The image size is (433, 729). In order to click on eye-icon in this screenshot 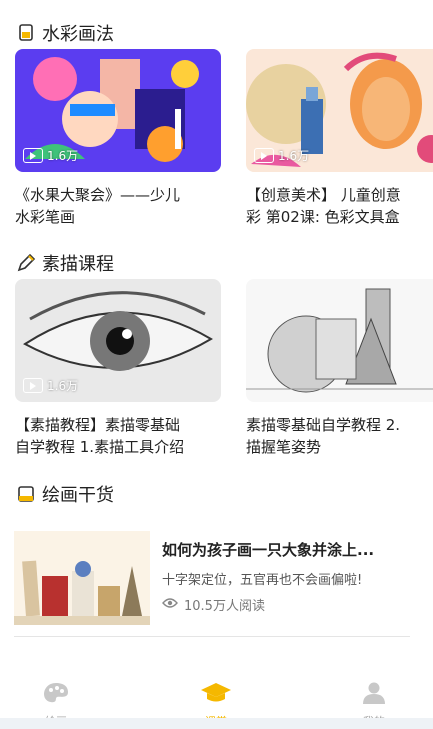, I will do `click(170, 605)`.